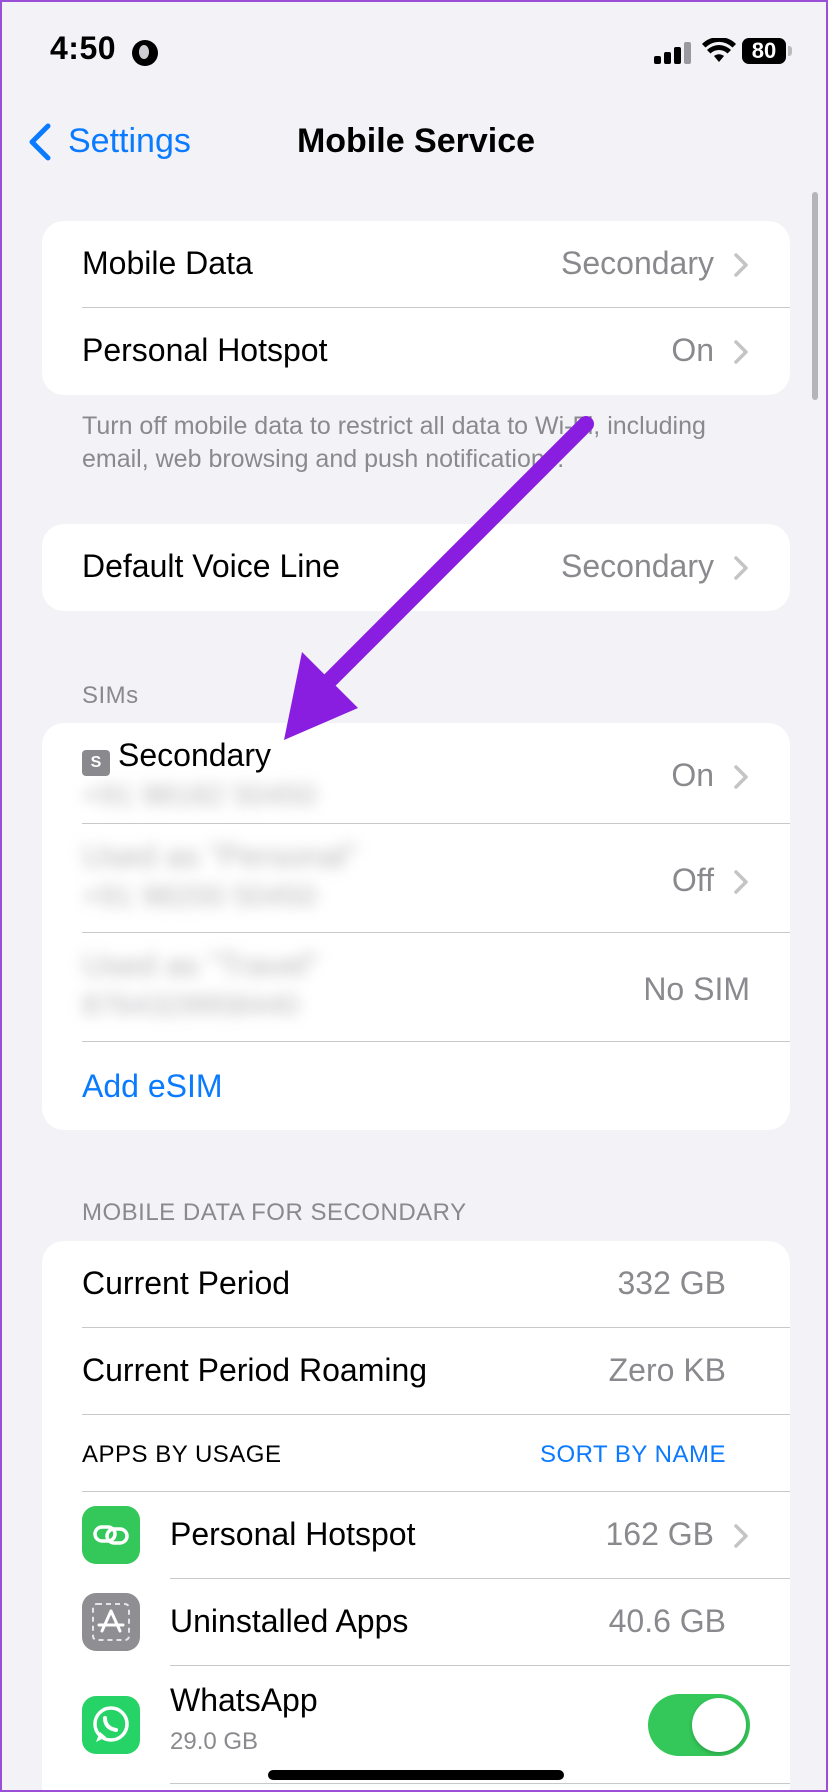 This screenshot has width=828, height=1792. I want to click on current-period-row: Current Period 332 GB, so click(416, 1284).